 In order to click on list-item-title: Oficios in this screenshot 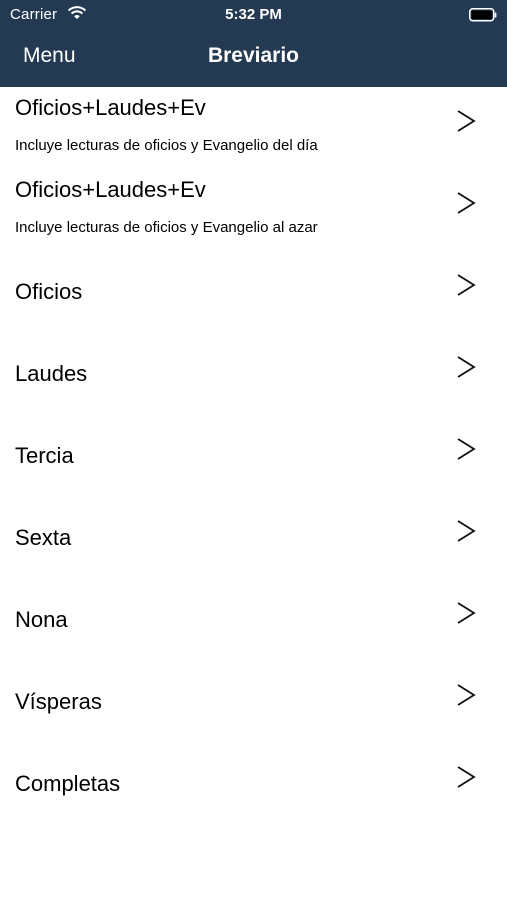, I will do `click(49, 291)`.